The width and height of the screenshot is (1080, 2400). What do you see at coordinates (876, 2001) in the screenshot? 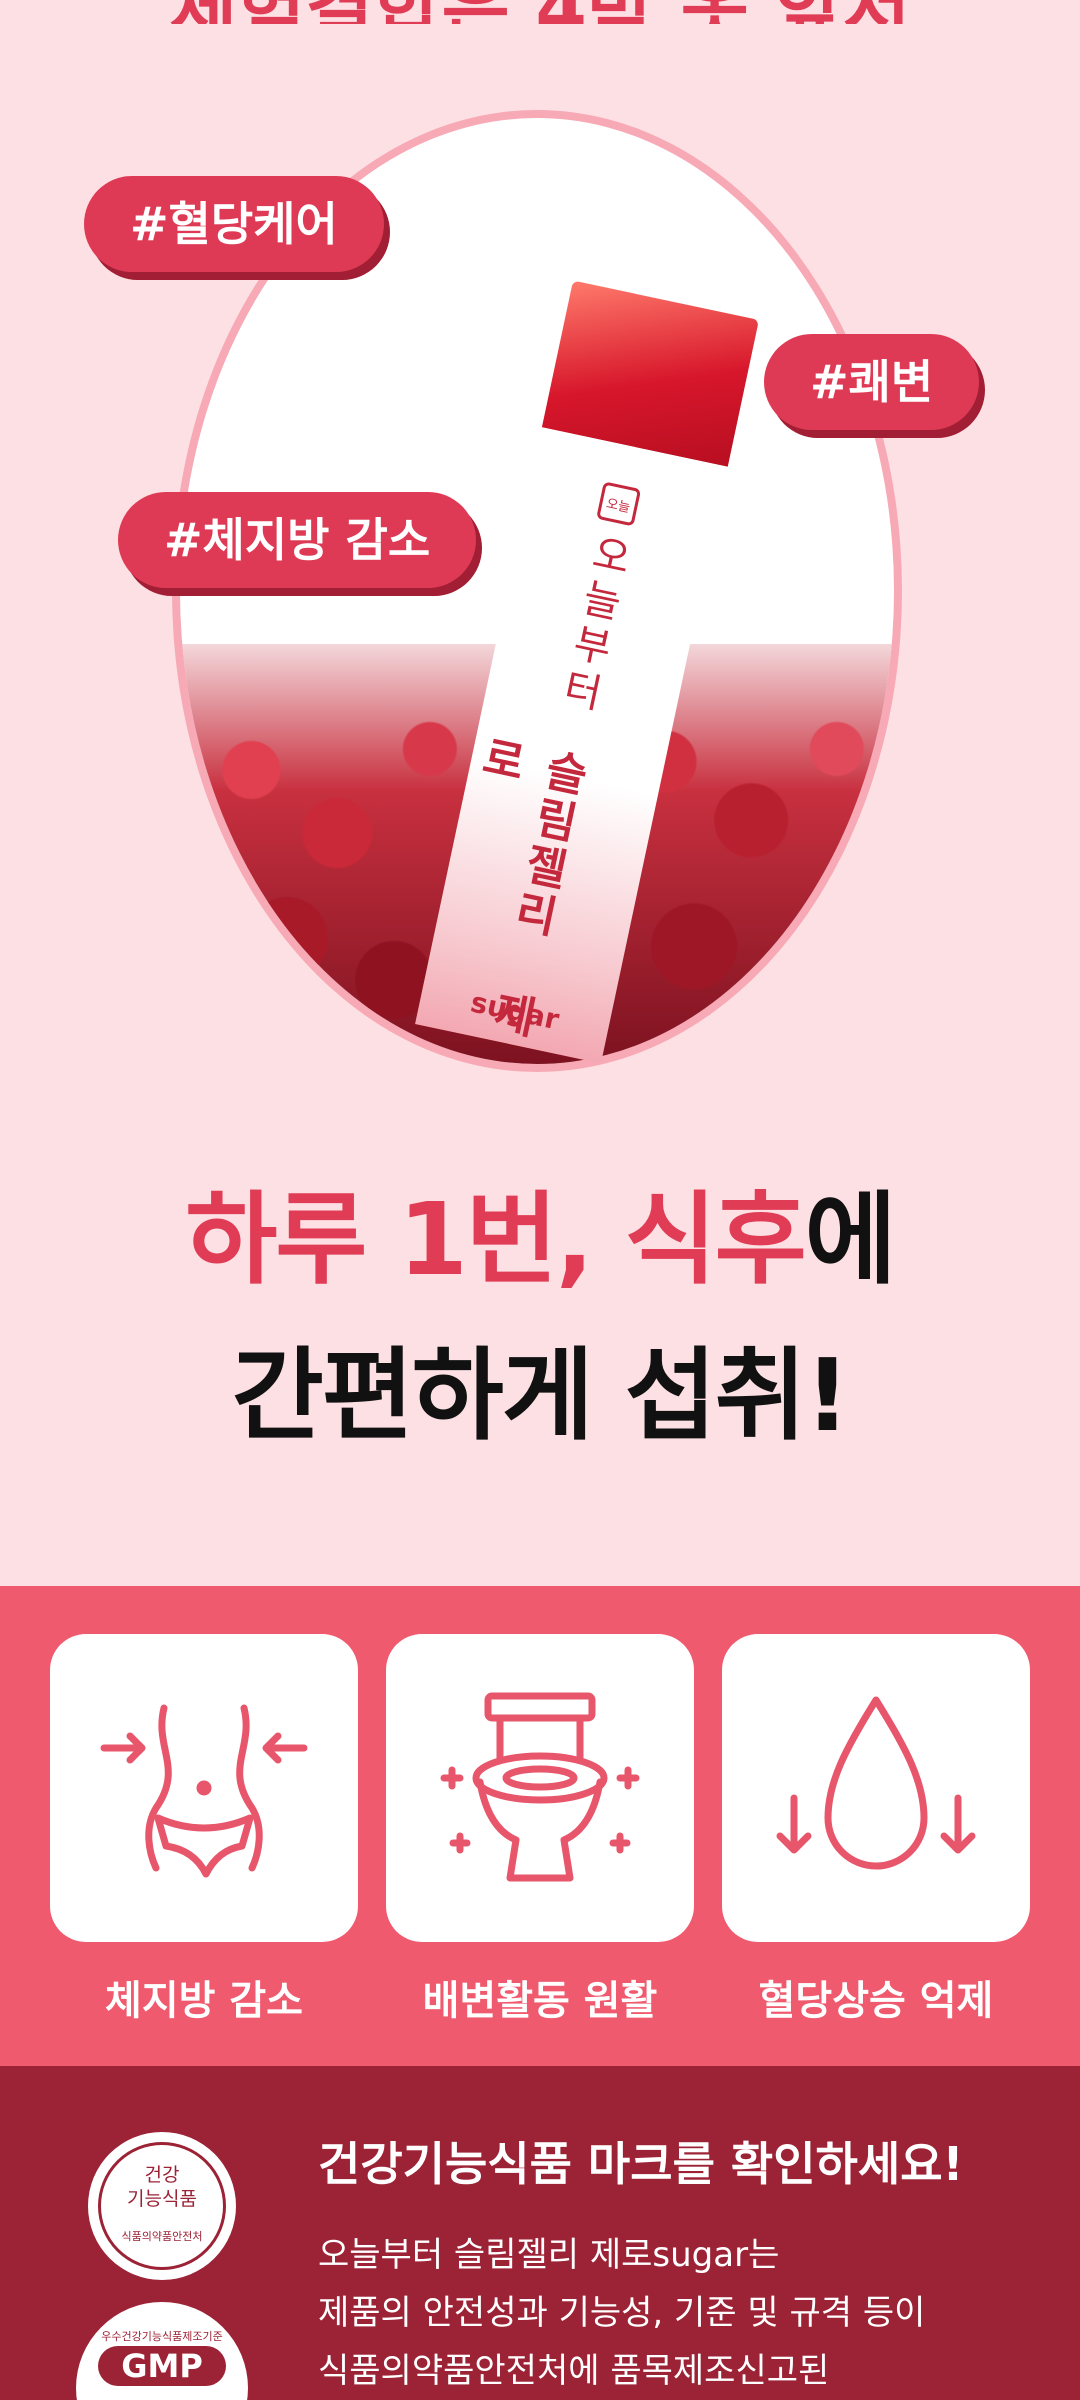
I see `benefit-label-blood-sugar: 혈당상승 억제` at bounding box center [876, 2001].